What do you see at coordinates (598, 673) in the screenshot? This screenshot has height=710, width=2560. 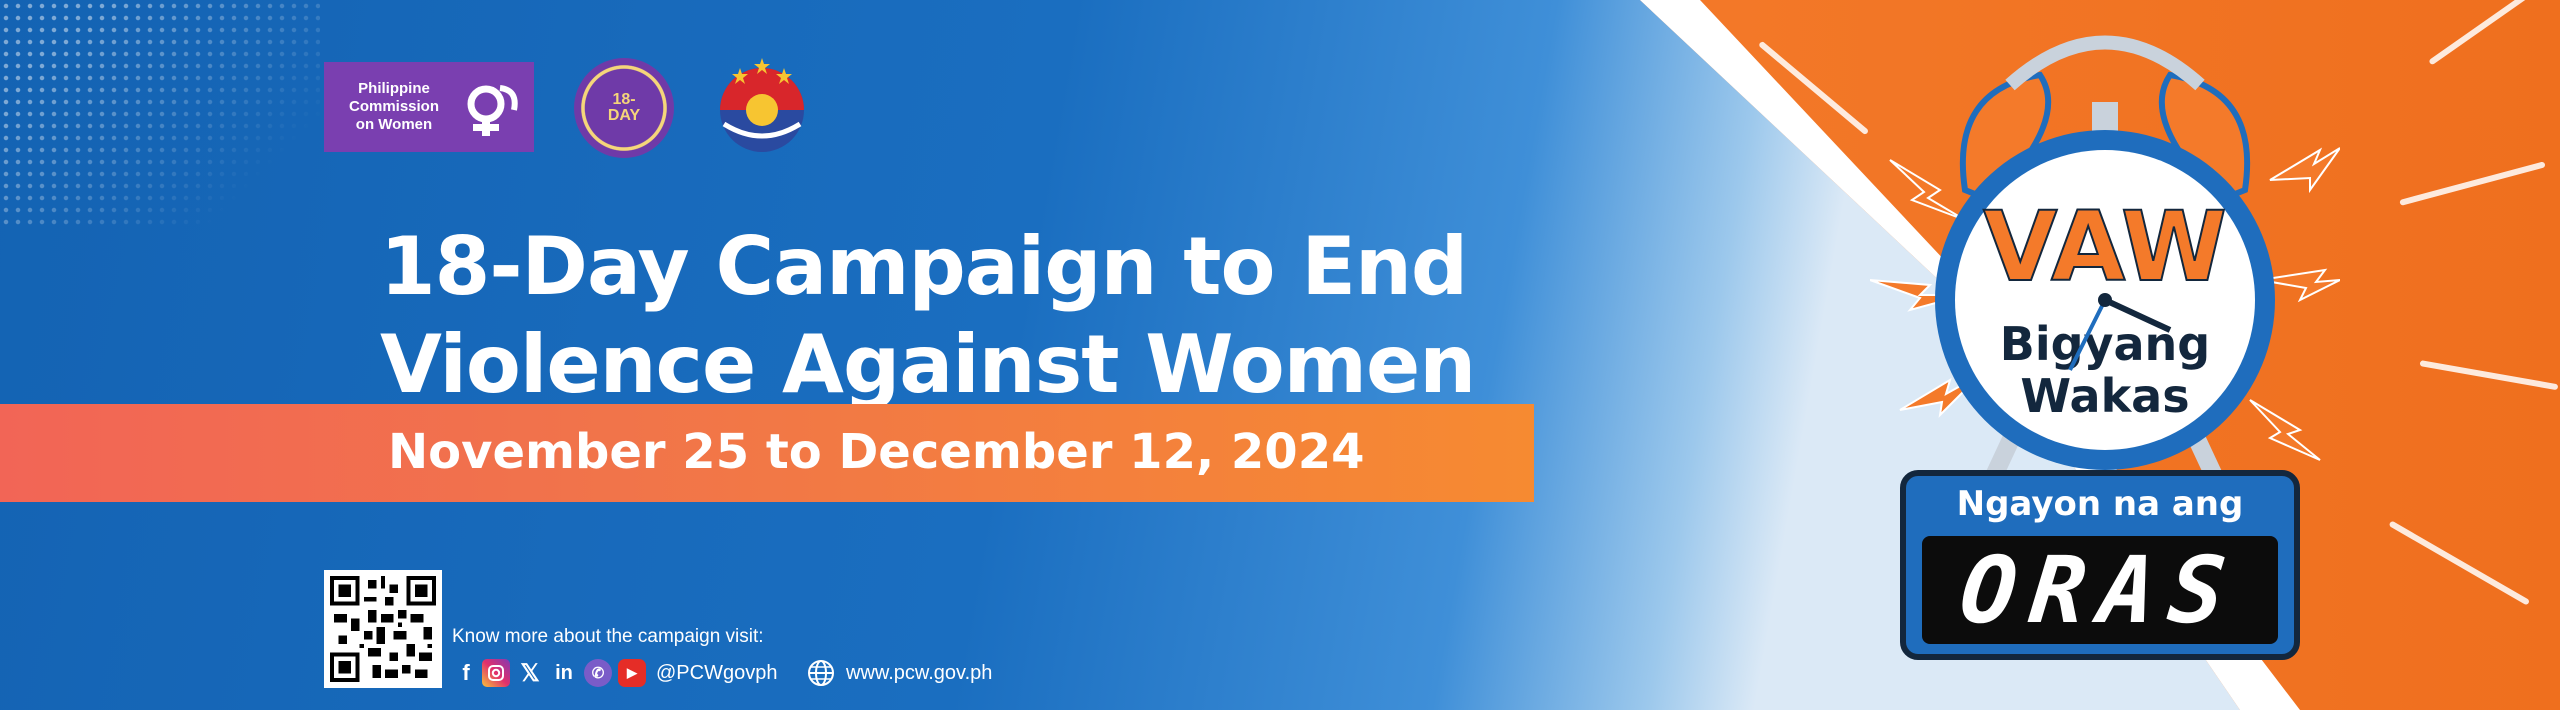 I see `viber-icon: ✆` at bounding box center [598, 673].